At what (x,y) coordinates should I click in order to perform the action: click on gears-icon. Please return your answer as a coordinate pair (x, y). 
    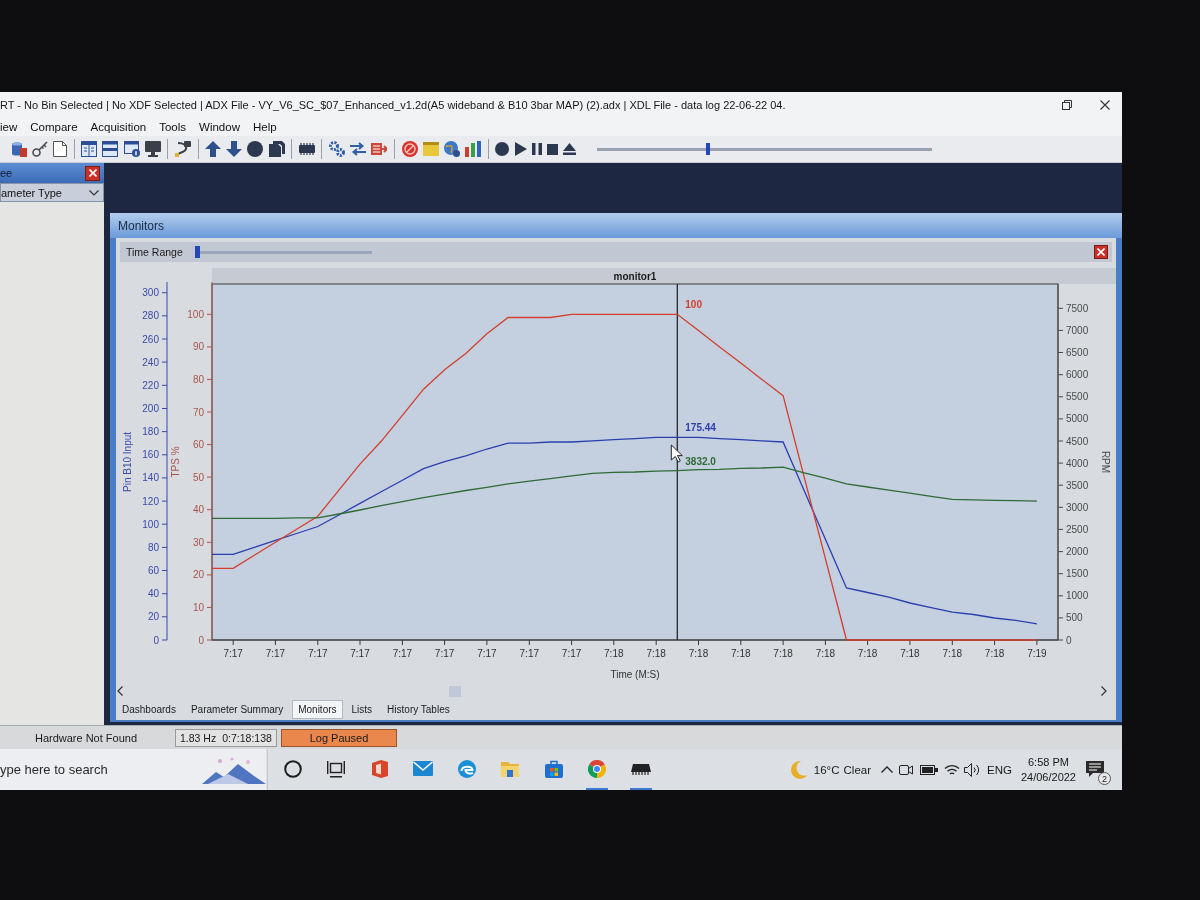
    Looking at the image, I should click on (337, 149).